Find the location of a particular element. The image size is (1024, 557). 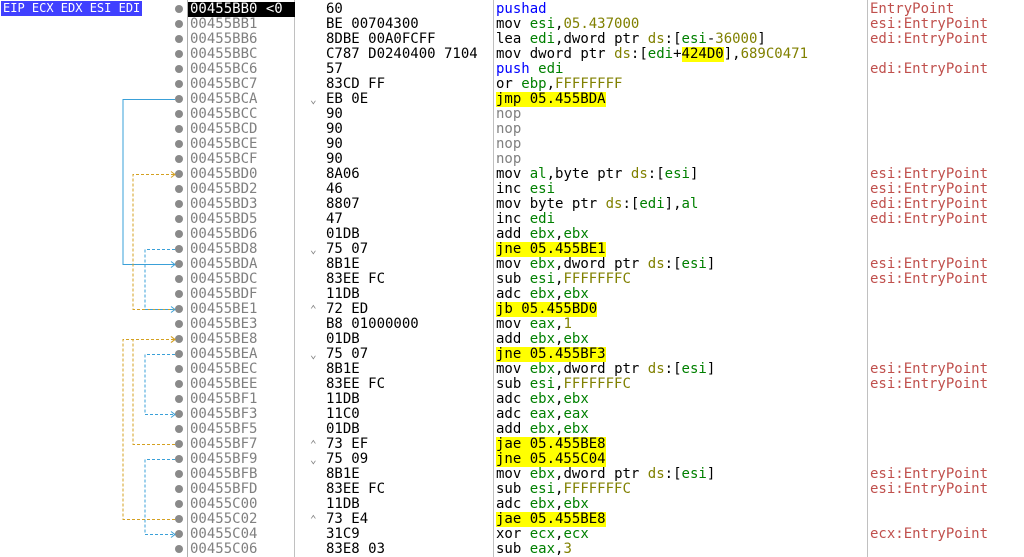

address-cell: 00455BB0 <0 is located at coordinates (241, 9).